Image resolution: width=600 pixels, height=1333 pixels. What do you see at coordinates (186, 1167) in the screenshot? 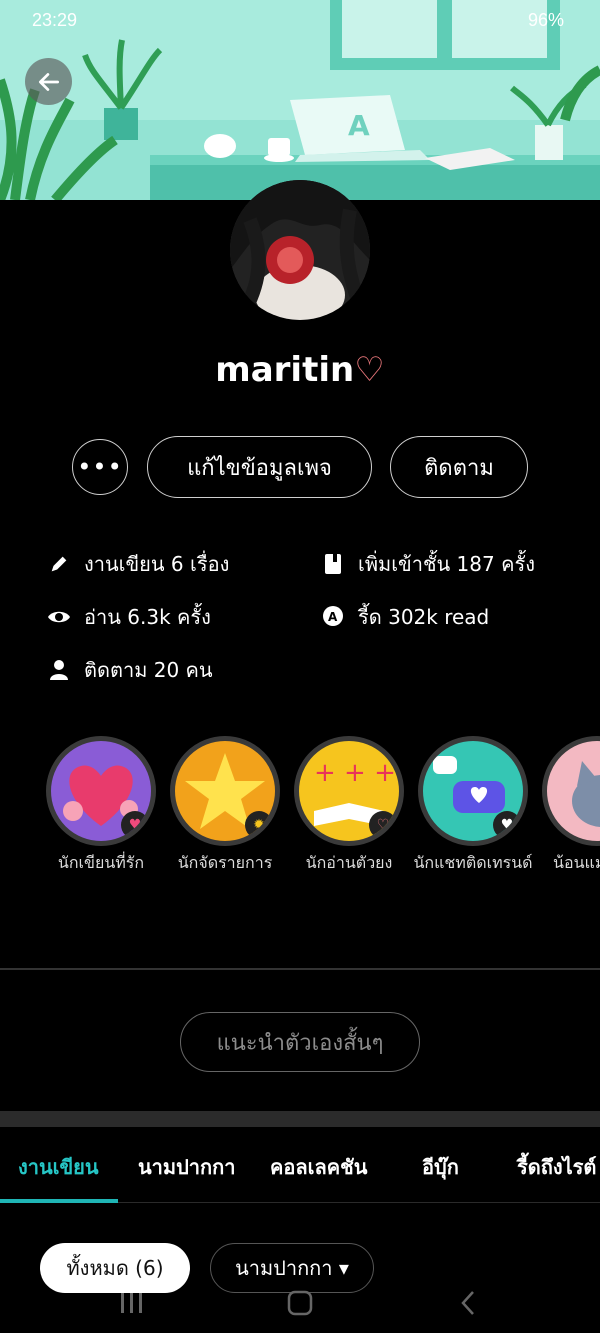
I see `tab-pen-names: นามปากกา` at bounding box center [186, 1167].